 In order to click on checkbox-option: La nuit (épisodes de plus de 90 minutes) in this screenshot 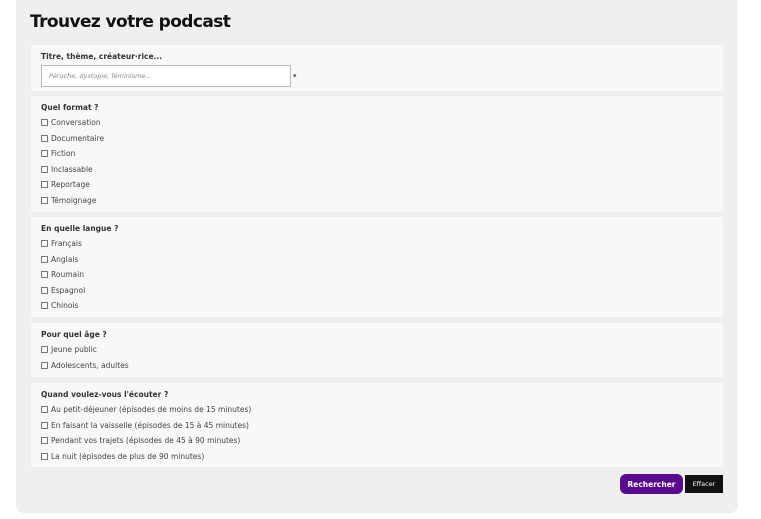, I will do `click(382, 457)`.